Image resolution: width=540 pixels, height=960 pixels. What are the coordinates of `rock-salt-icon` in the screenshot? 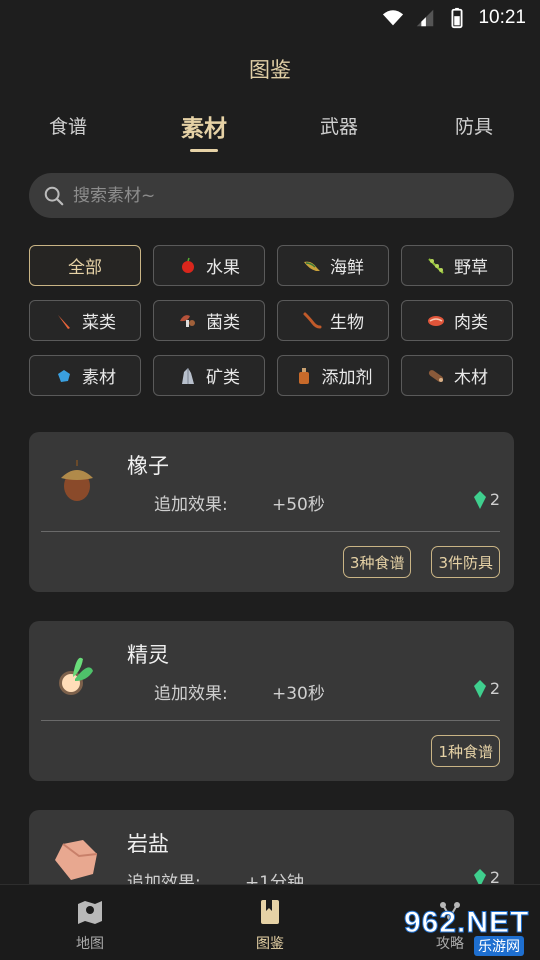 It's located at (76, 860).